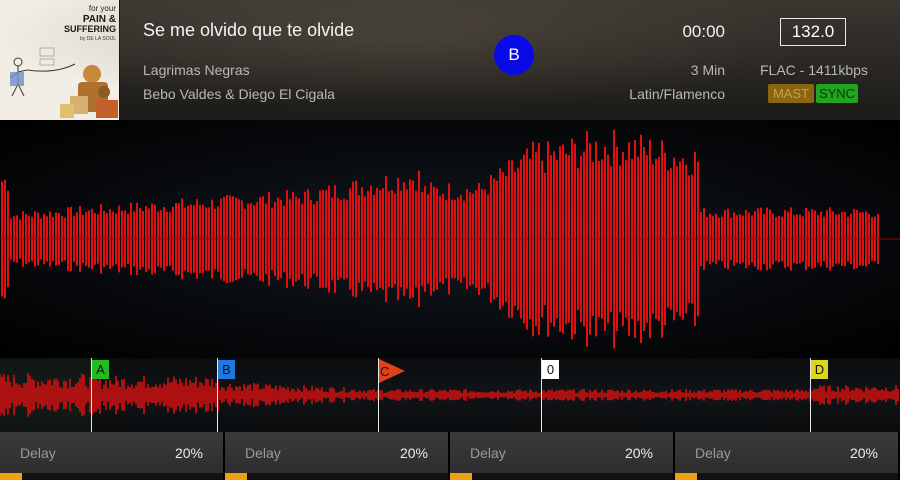 The width and height of the screenshot is (900, 480). Describe the element at coordinates (98, 39) in the screenshot. I see `album-art-line4: by DE LA SOUL` at that location.